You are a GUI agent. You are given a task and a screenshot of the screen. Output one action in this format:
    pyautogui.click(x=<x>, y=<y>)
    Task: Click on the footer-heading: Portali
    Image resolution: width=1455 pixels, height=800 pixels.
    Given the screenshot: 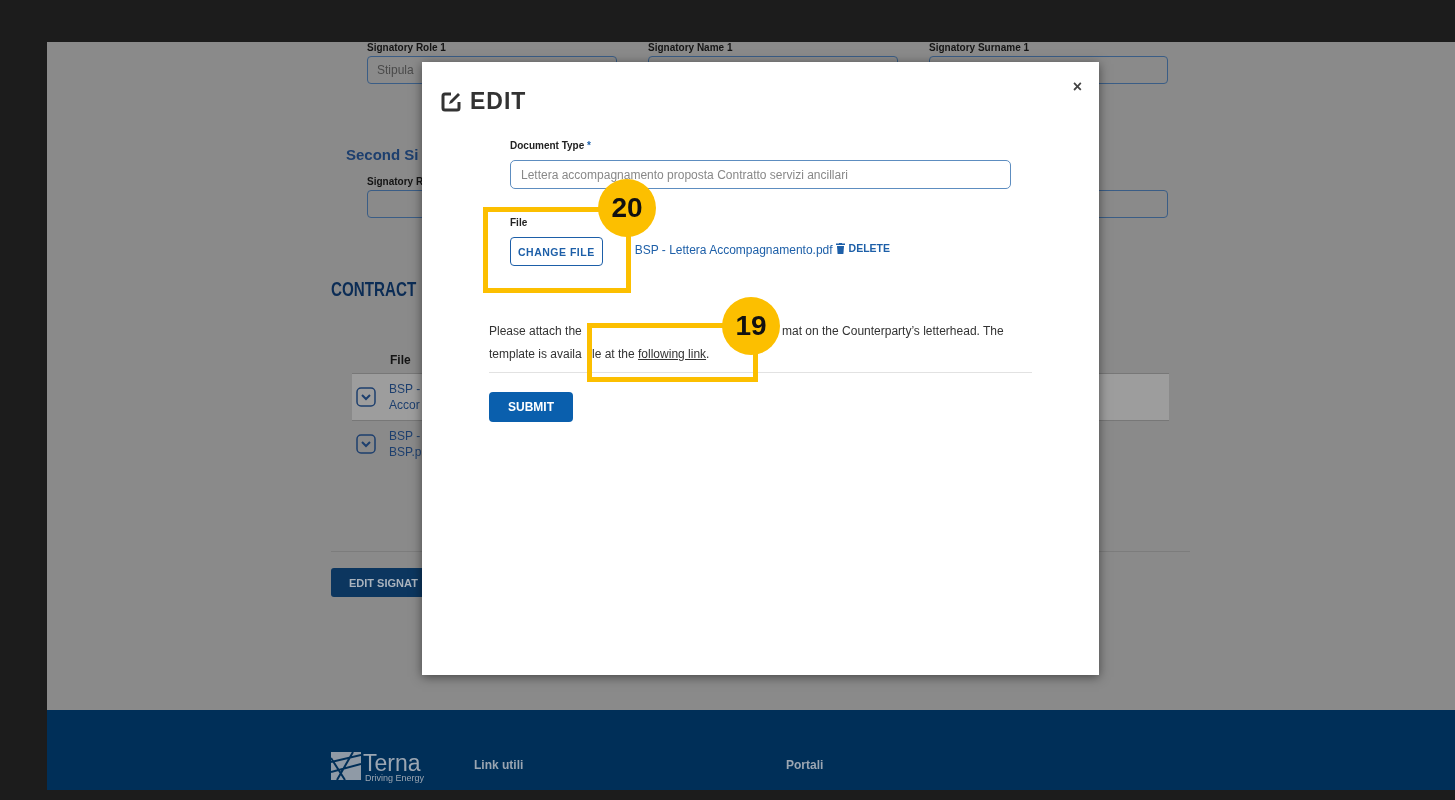 What is the action you would take?
    pyautogui.click(x=805, y=765)
    